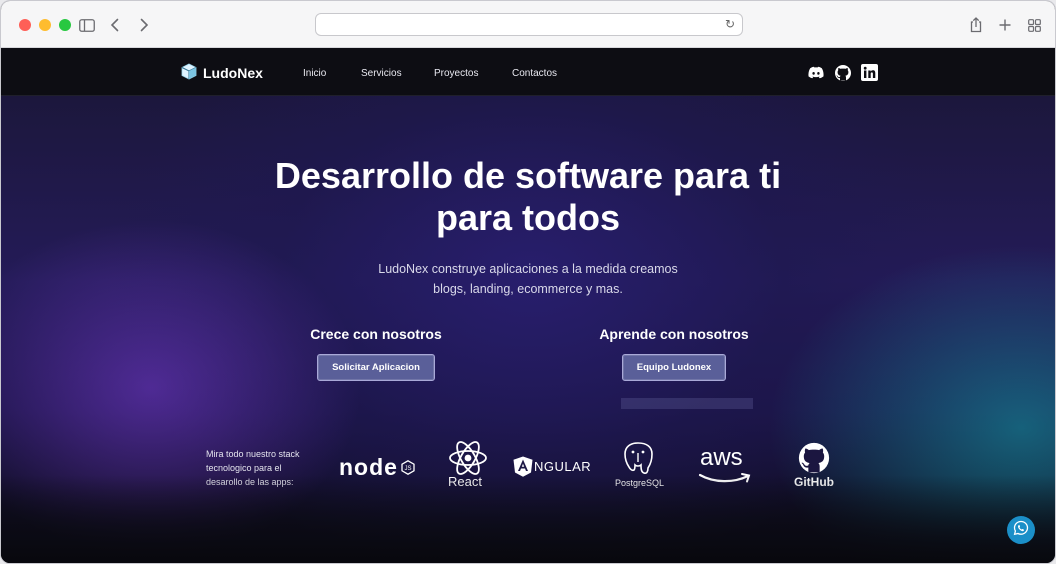 The height and width of the screenshot is (564, 1056). What do you see at coordinates (870, 73) in the screenshot?
I see `linkedin-icon` at bounding box center [870, 73].